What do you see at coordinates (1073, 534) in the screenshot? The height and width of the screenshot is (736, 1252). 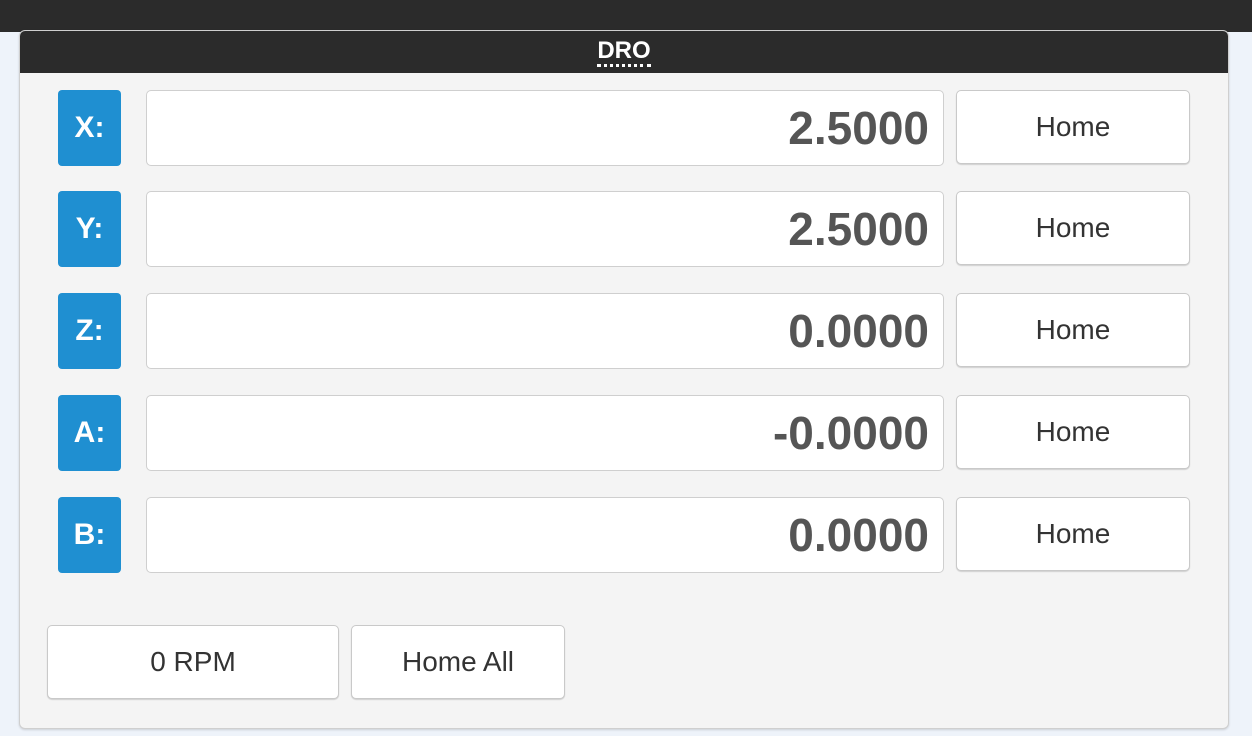 I see `home-b-button: Home` at bounding box center [1073, 534].